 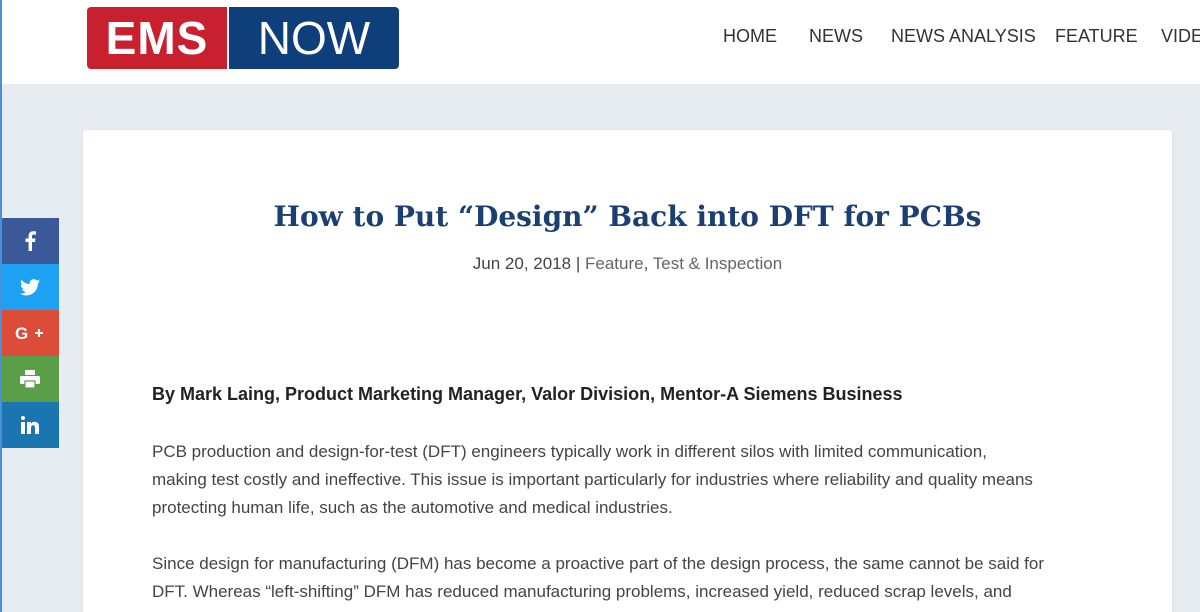 I want to click on main-nav: HOME NEWS NEWS ANALYSIS FEATURE VIDE, so click(x=600, y=38).